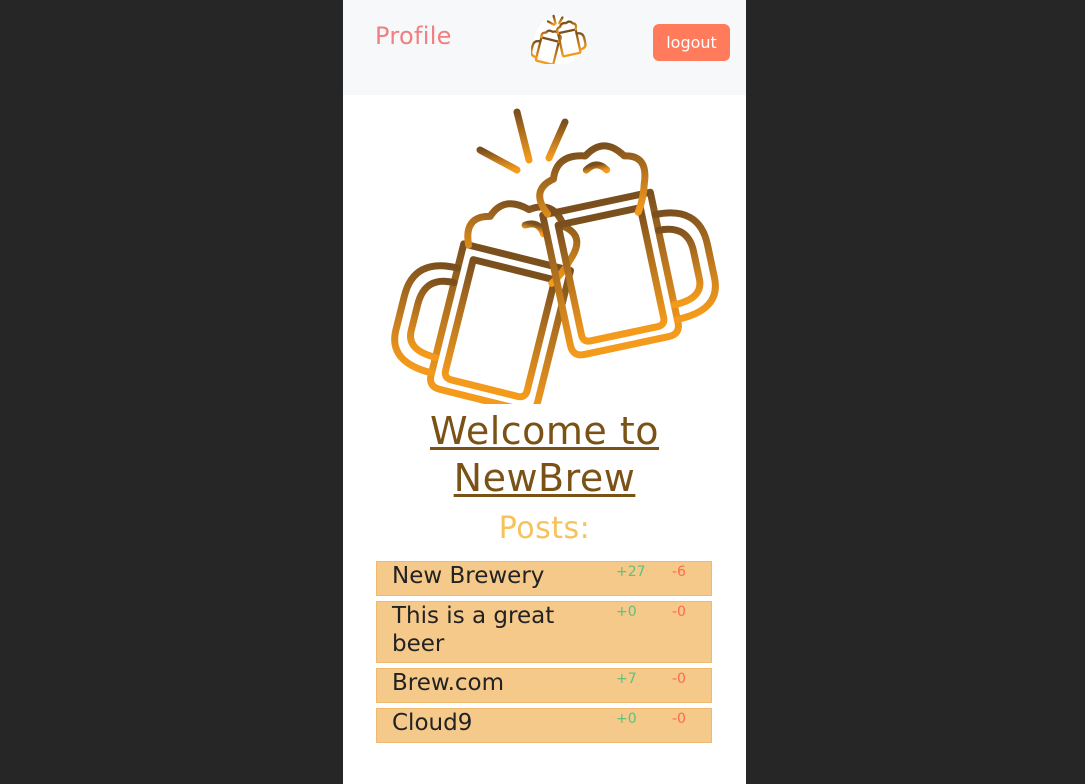 The height and width of the screenshot is (784, 1085). Describe the element at coordinates (489, 723) in the screenshot. I see `post-title: Cloud9` at that location.